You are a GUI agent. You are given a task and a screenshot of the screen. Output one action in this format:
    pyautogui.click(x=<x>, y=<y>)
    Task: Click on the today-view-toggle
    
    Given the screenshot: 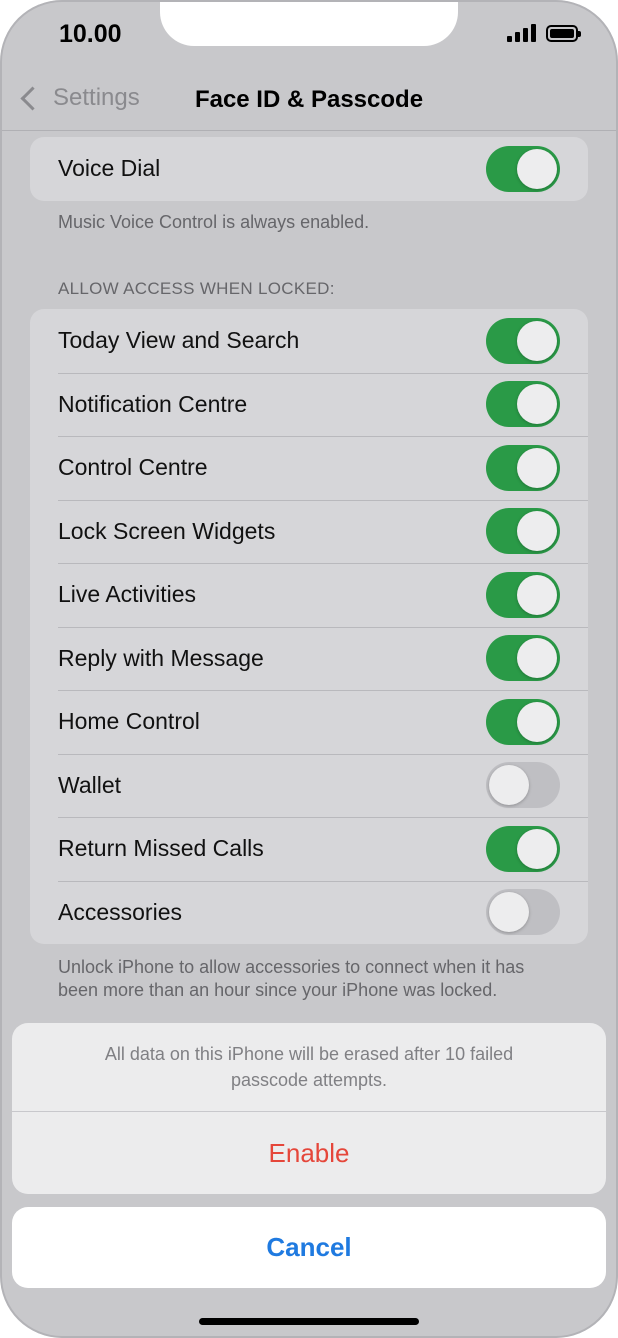 What is the action you would take?
    pyautogui.click(x=523, y=340)
    